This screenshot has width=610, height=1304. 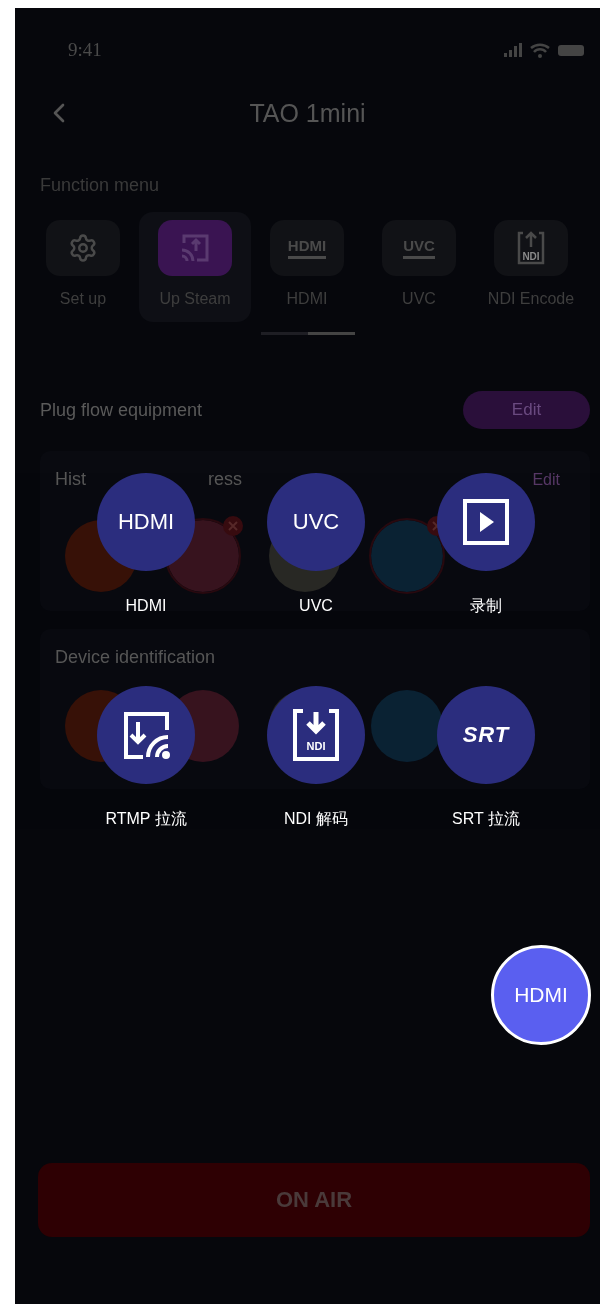 I want to click on function-menu-item: Set up, so click(x=83, y=267).